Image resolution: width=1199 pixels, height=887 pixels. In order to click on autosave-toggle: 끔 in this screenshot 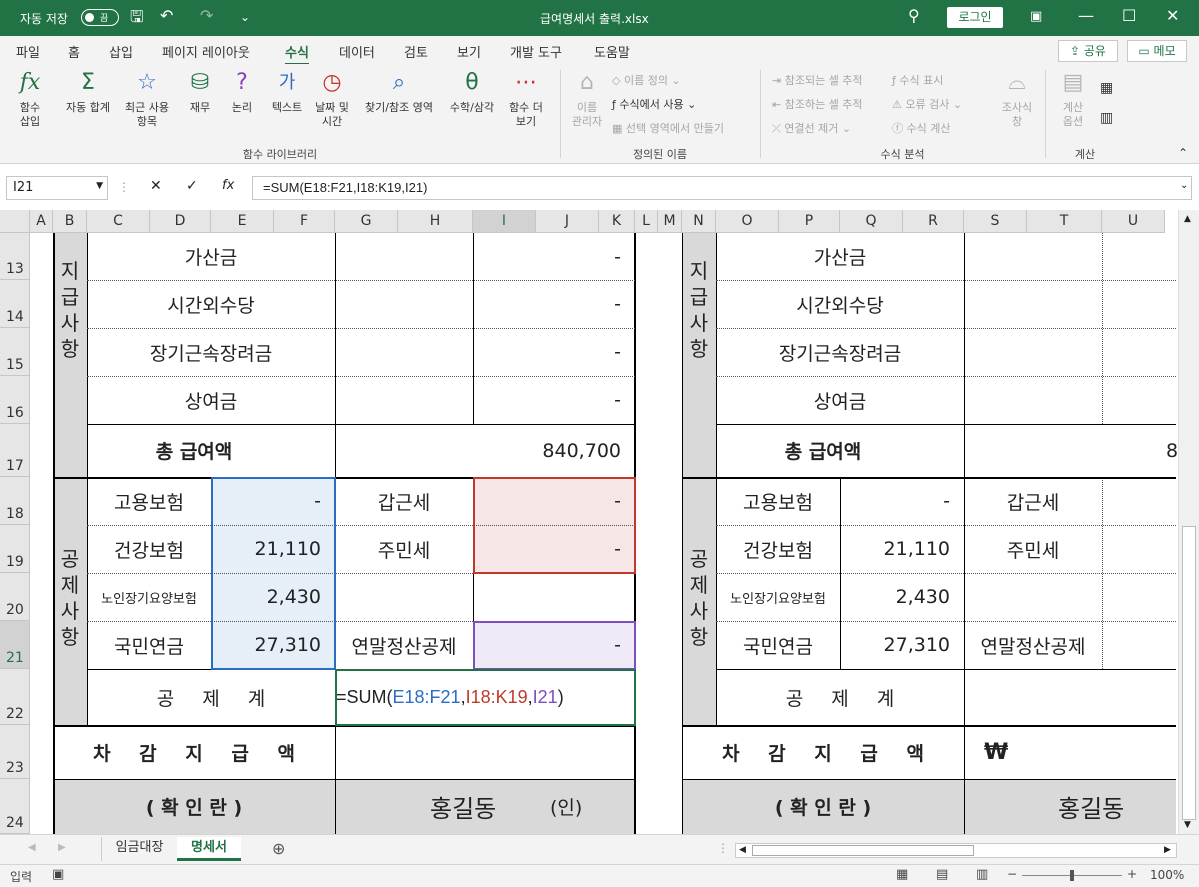, I will do `click(100, 17)`.